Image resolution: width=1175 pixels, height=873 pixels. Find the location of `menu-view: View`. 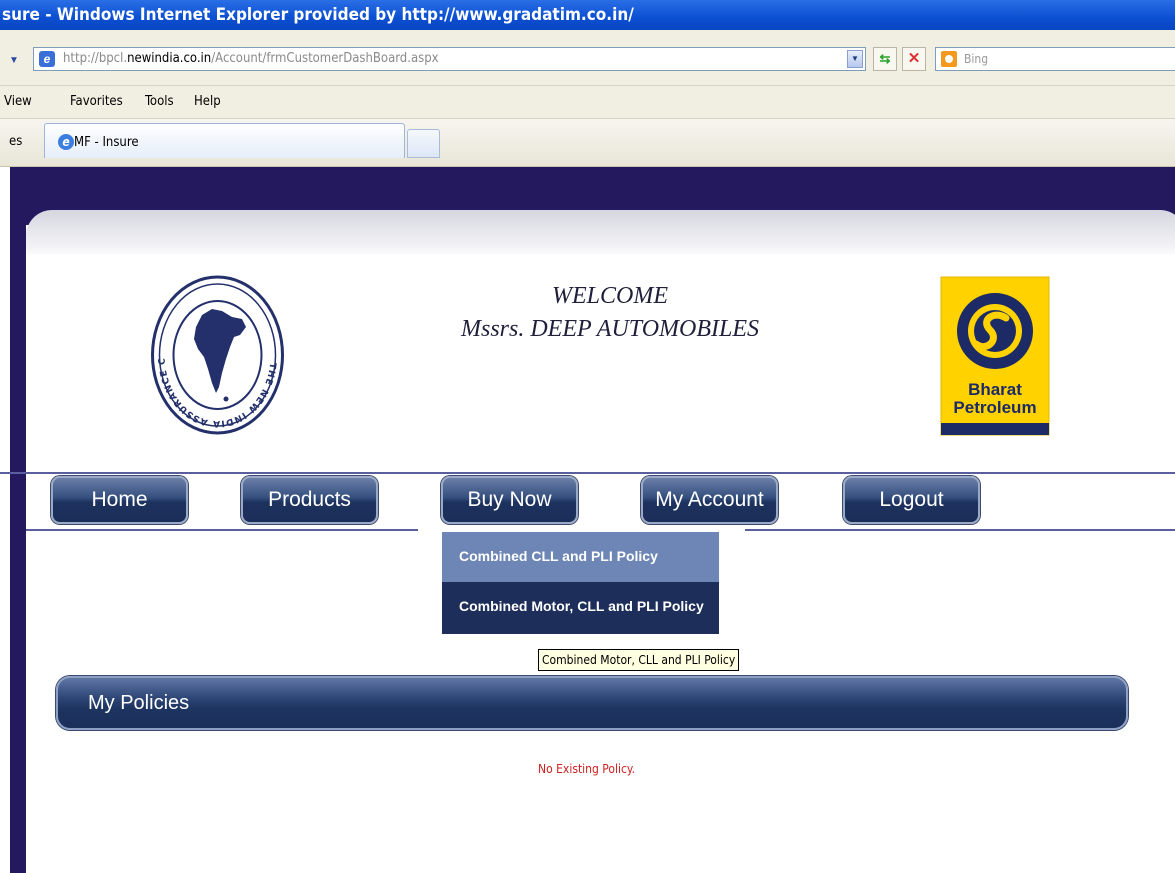

menu-view: View is located at coordinates (18, 101).